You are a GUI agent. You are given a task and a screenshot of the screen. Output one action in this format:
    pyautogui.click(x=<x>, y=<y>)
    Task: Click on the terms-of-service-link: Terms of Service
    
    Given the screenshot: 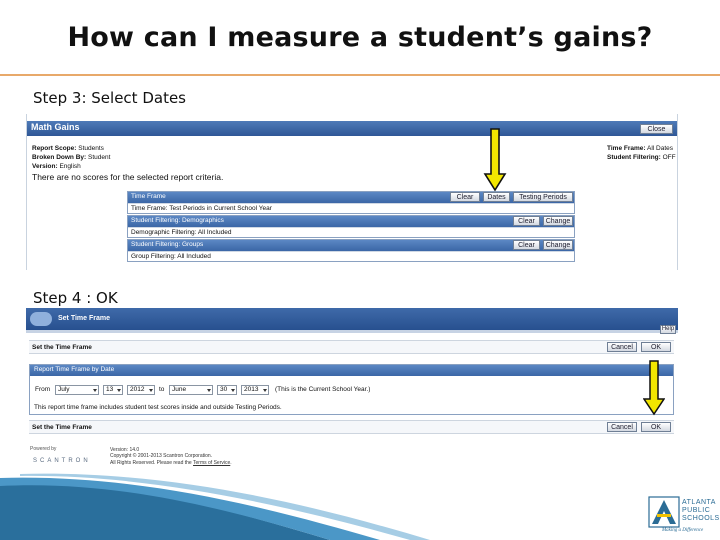 What is the action you would take?
    pyautogui.click(x=211, y=463)
    